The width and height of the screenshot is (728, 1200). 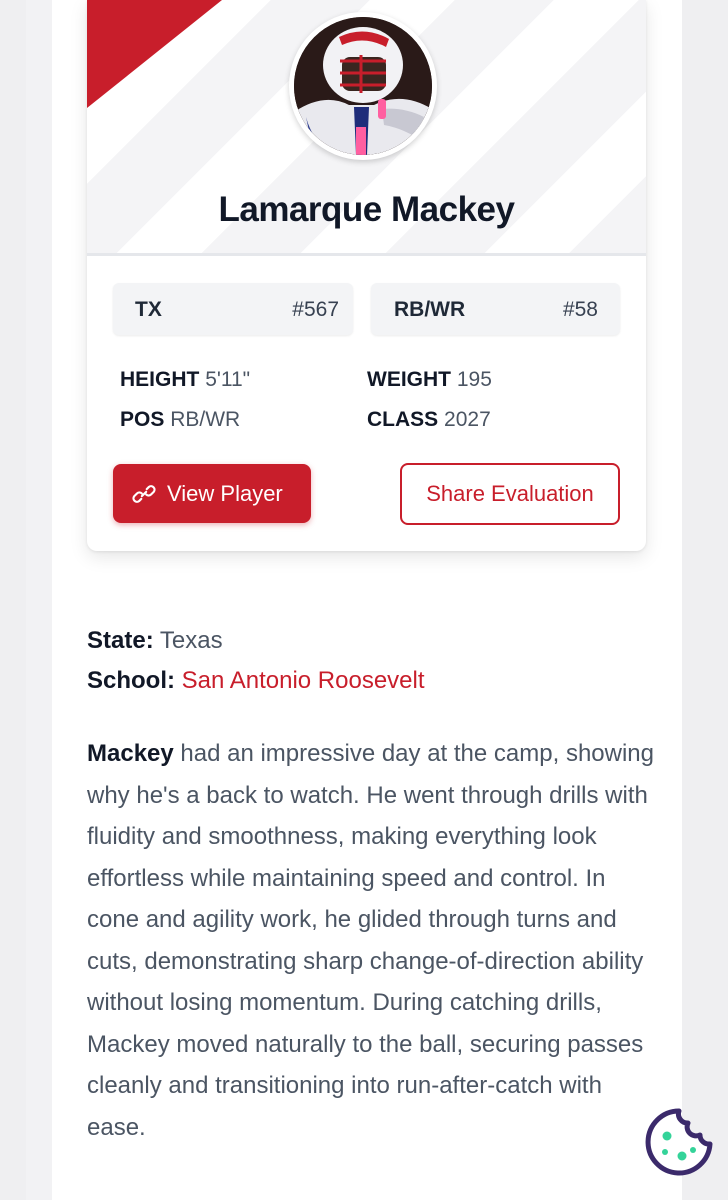 What do you see at coordinates (430, 309) in the screenshot?
I see `position-label: RB/WR` at bounding box center [430, 309].